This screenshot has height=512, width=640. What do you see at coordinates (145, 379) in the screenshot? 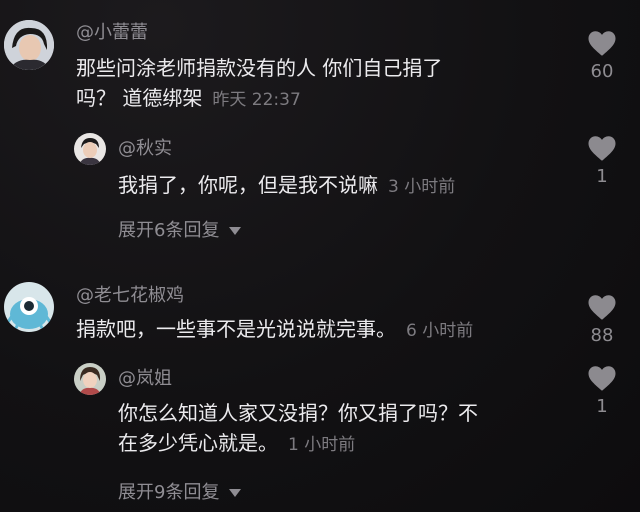
I see `reply-username: @岚姐` at bounding box center [145, 379].